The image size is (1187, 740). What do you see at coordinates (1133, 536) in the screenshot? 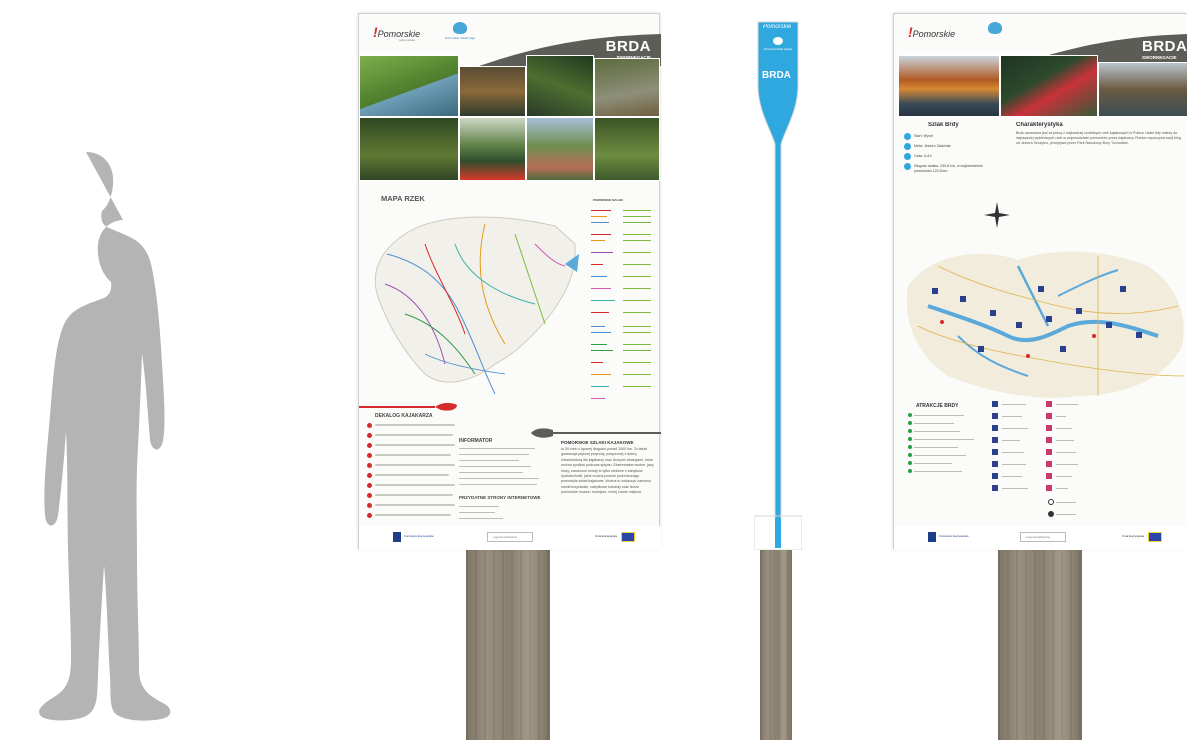
I see `footer-sponsor-right-right: Unia Europejska` at bounding box center [1133, 536].